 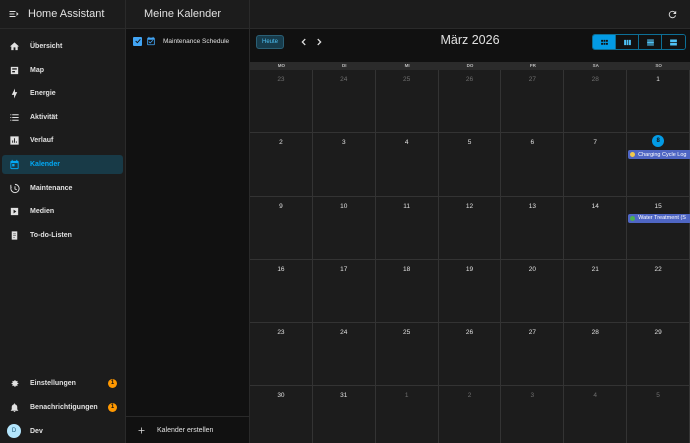 I want to click on week-row: 2 3 4 5 6 7 8 Charging Cycle Log, so click(x=470, y=165).